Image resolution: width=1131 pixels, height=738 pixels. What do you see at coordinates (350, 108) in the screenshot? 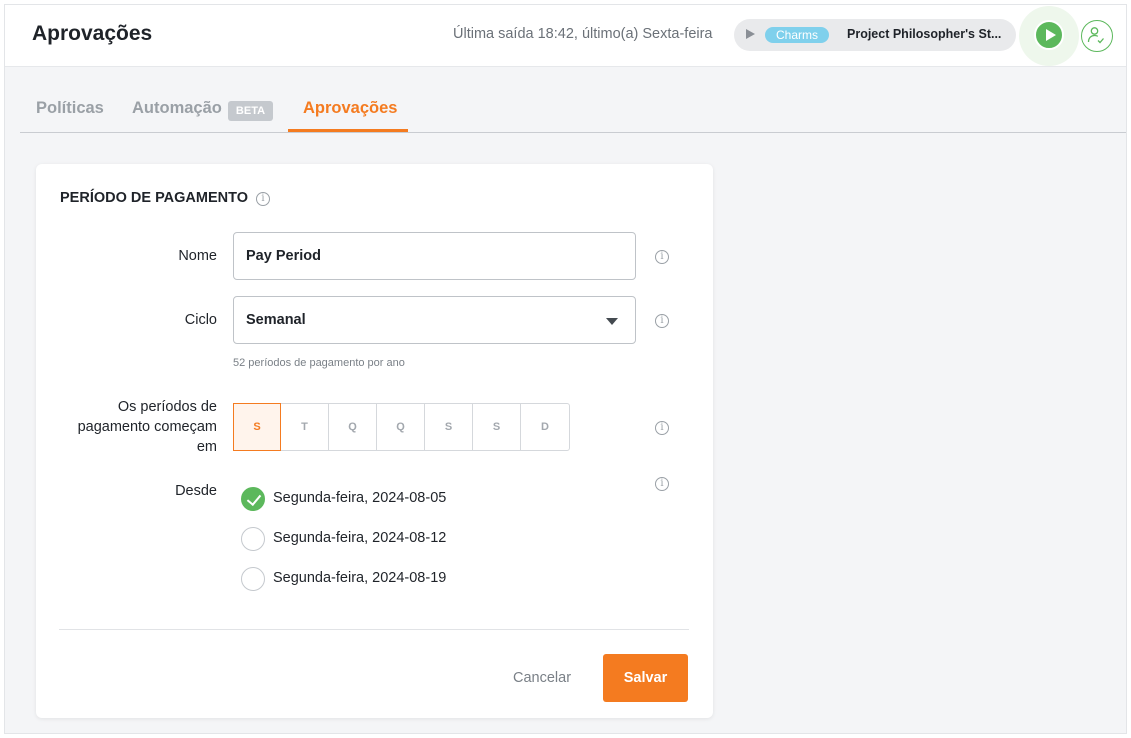
I see `tab-aprovacoes: Aprovações` at bounding box center [350, 108].